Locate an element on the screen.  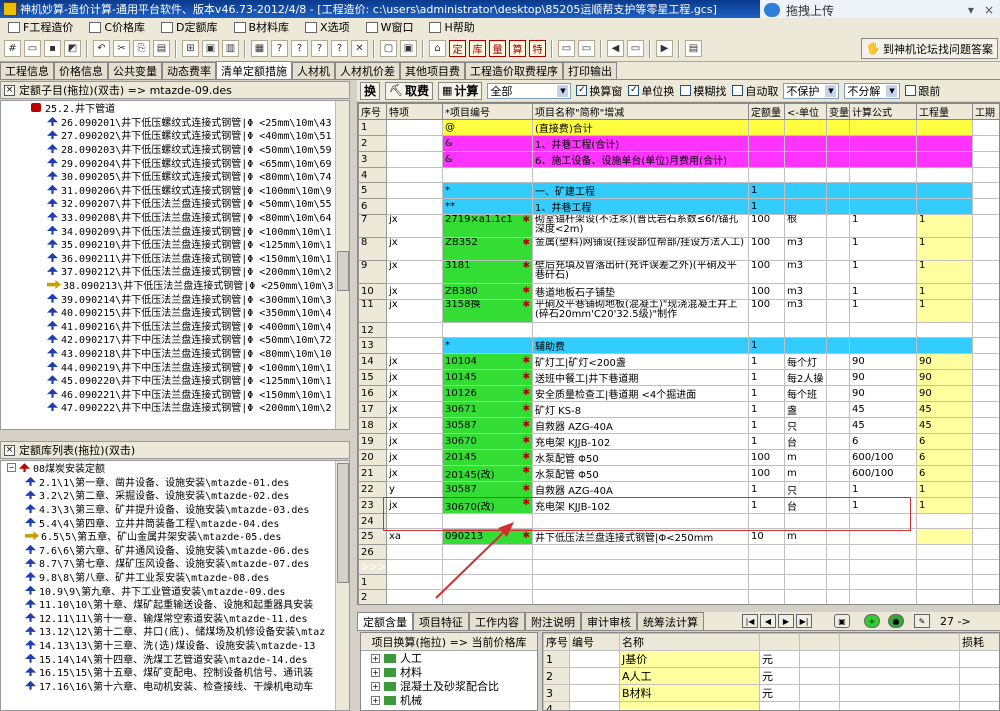
tree-item: 10.9\9\第九章、井下工业管道安装\mtazde-09.des is located at coordinates (175, 590).